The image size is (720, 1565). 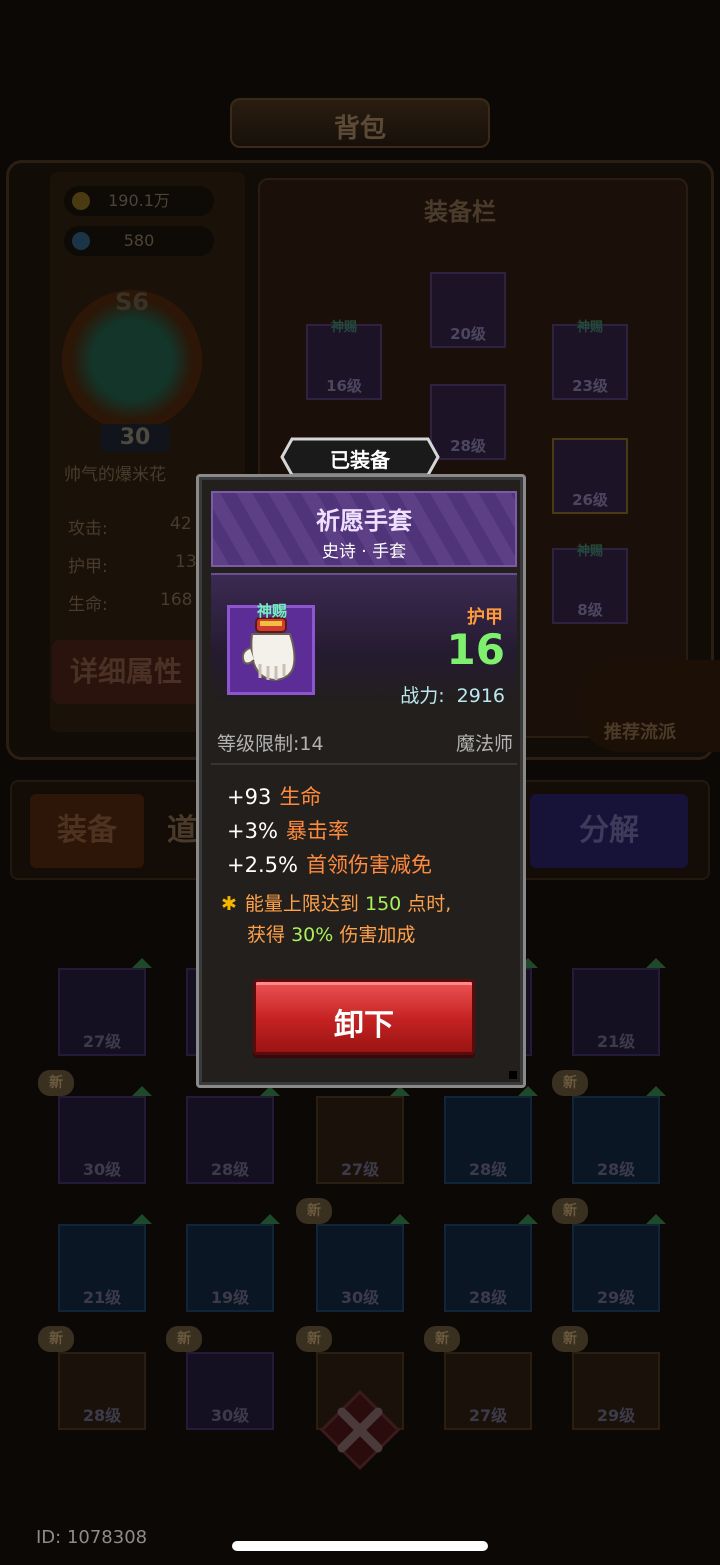 What do you see at coordinates (468, 334) in the screenshot?
I see `slot-level: 20级` at bounding box center [468, 334].